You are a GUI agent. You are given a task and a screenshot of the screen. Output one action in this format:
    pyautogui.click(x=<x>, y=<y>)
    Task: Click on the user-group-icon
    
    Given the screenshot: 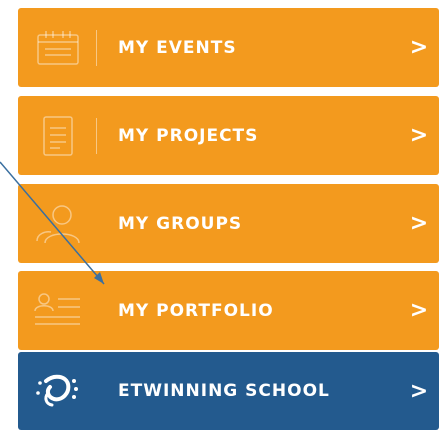 What is the action you would take?
    pyautogui.click(x=58, y=223)
    